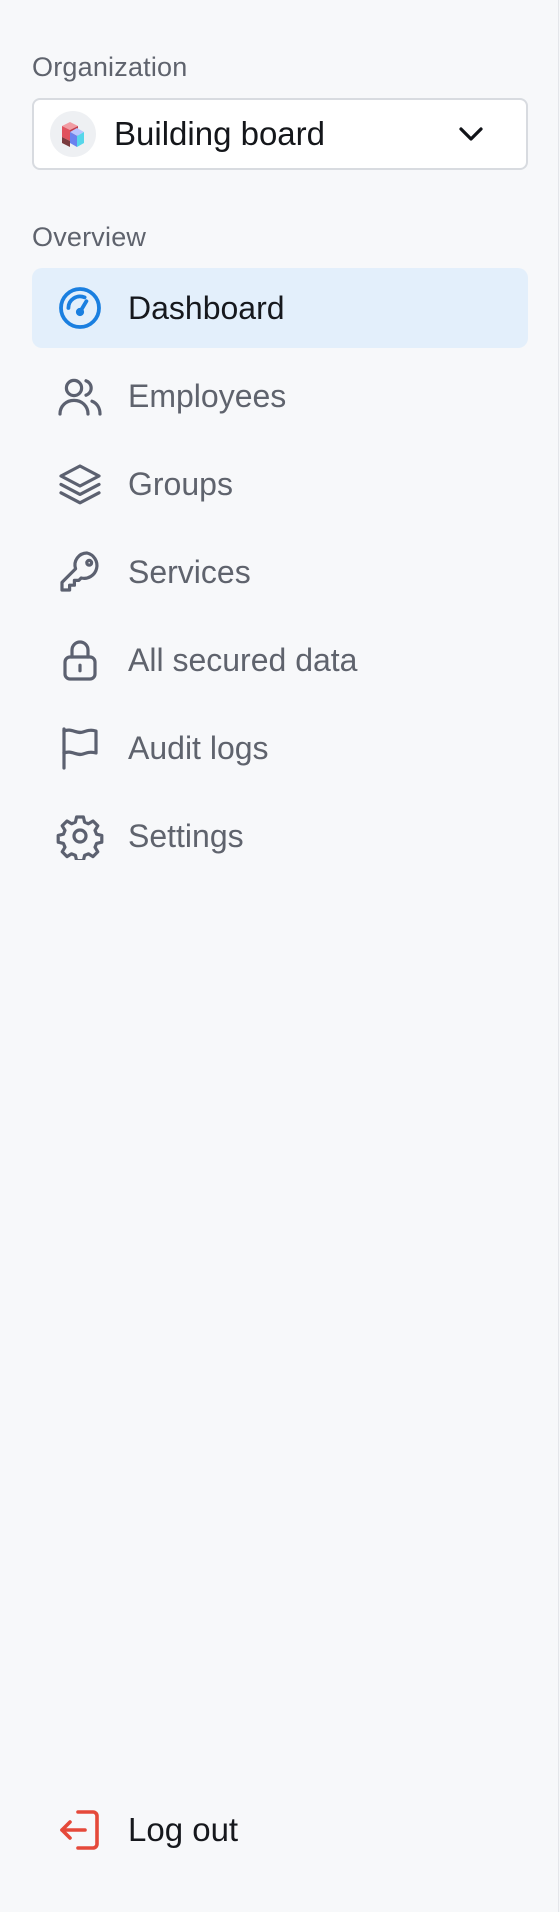  Describe the element at coordinates (183, 1829) in the screenshot. I see `logout-label: Log out` at that location.